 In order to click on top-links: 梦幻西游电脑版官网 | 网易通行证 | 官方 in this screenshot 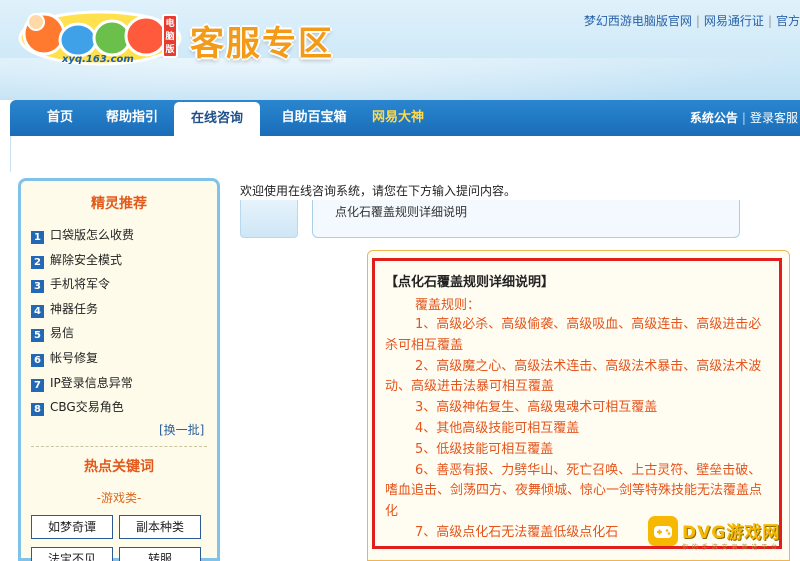, I will do `click(692, 20)`.